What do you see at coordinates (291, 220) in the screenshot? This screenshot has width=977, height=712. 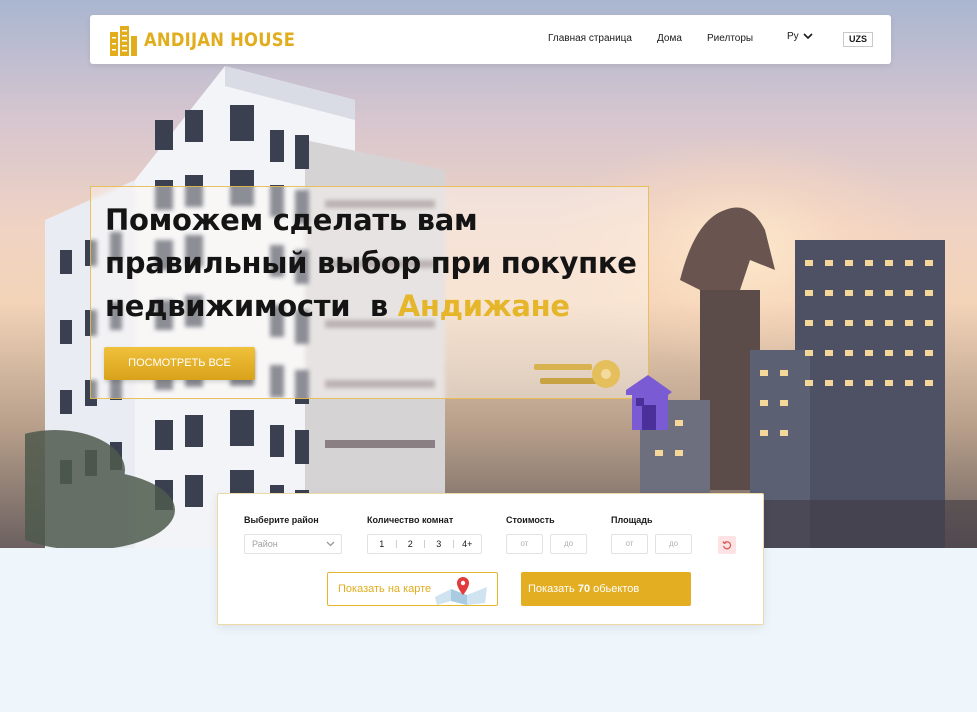 I see `headline-line-1: Поможем сделать вам` at bounding box center [291, 220].